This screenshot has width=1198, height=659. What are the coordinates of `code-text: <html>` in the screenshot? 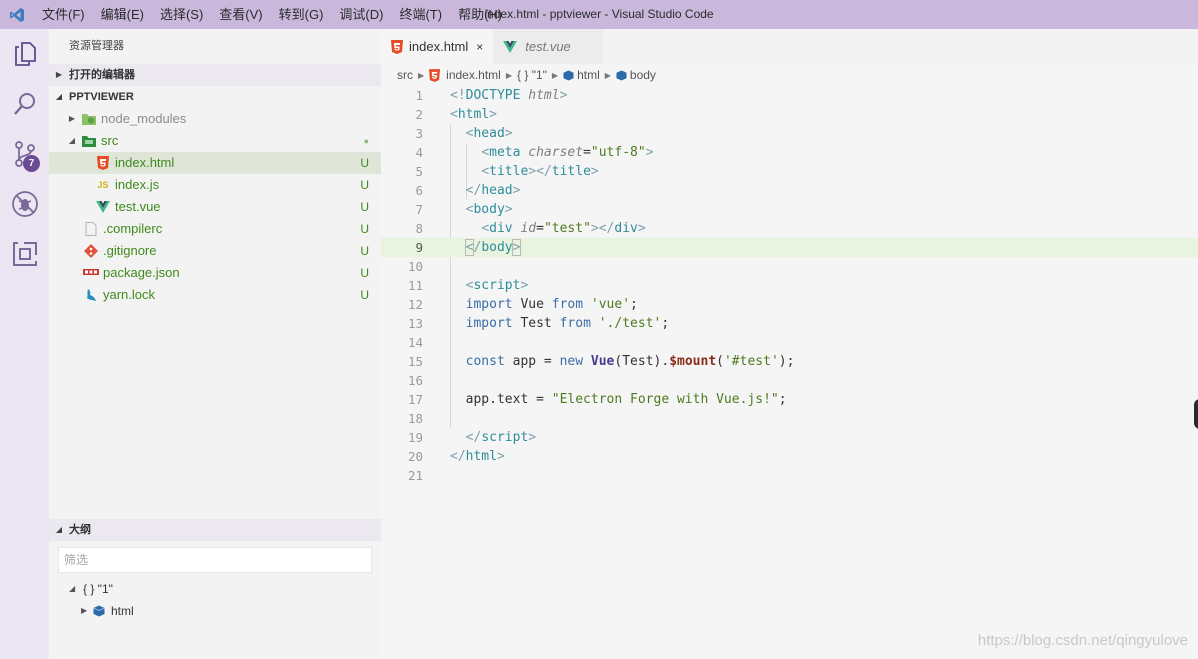 It's located at (473, 114).